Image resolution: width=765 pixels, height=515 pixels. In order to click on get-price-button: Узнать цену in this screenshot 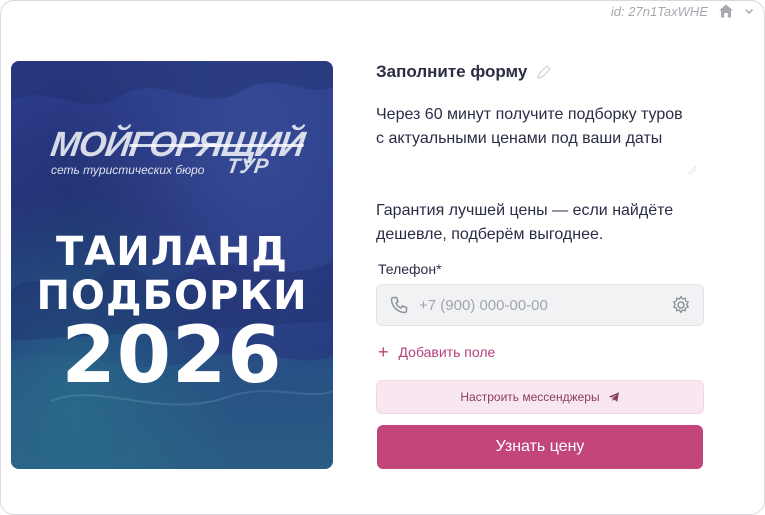, I will do `click(540, 447)`.